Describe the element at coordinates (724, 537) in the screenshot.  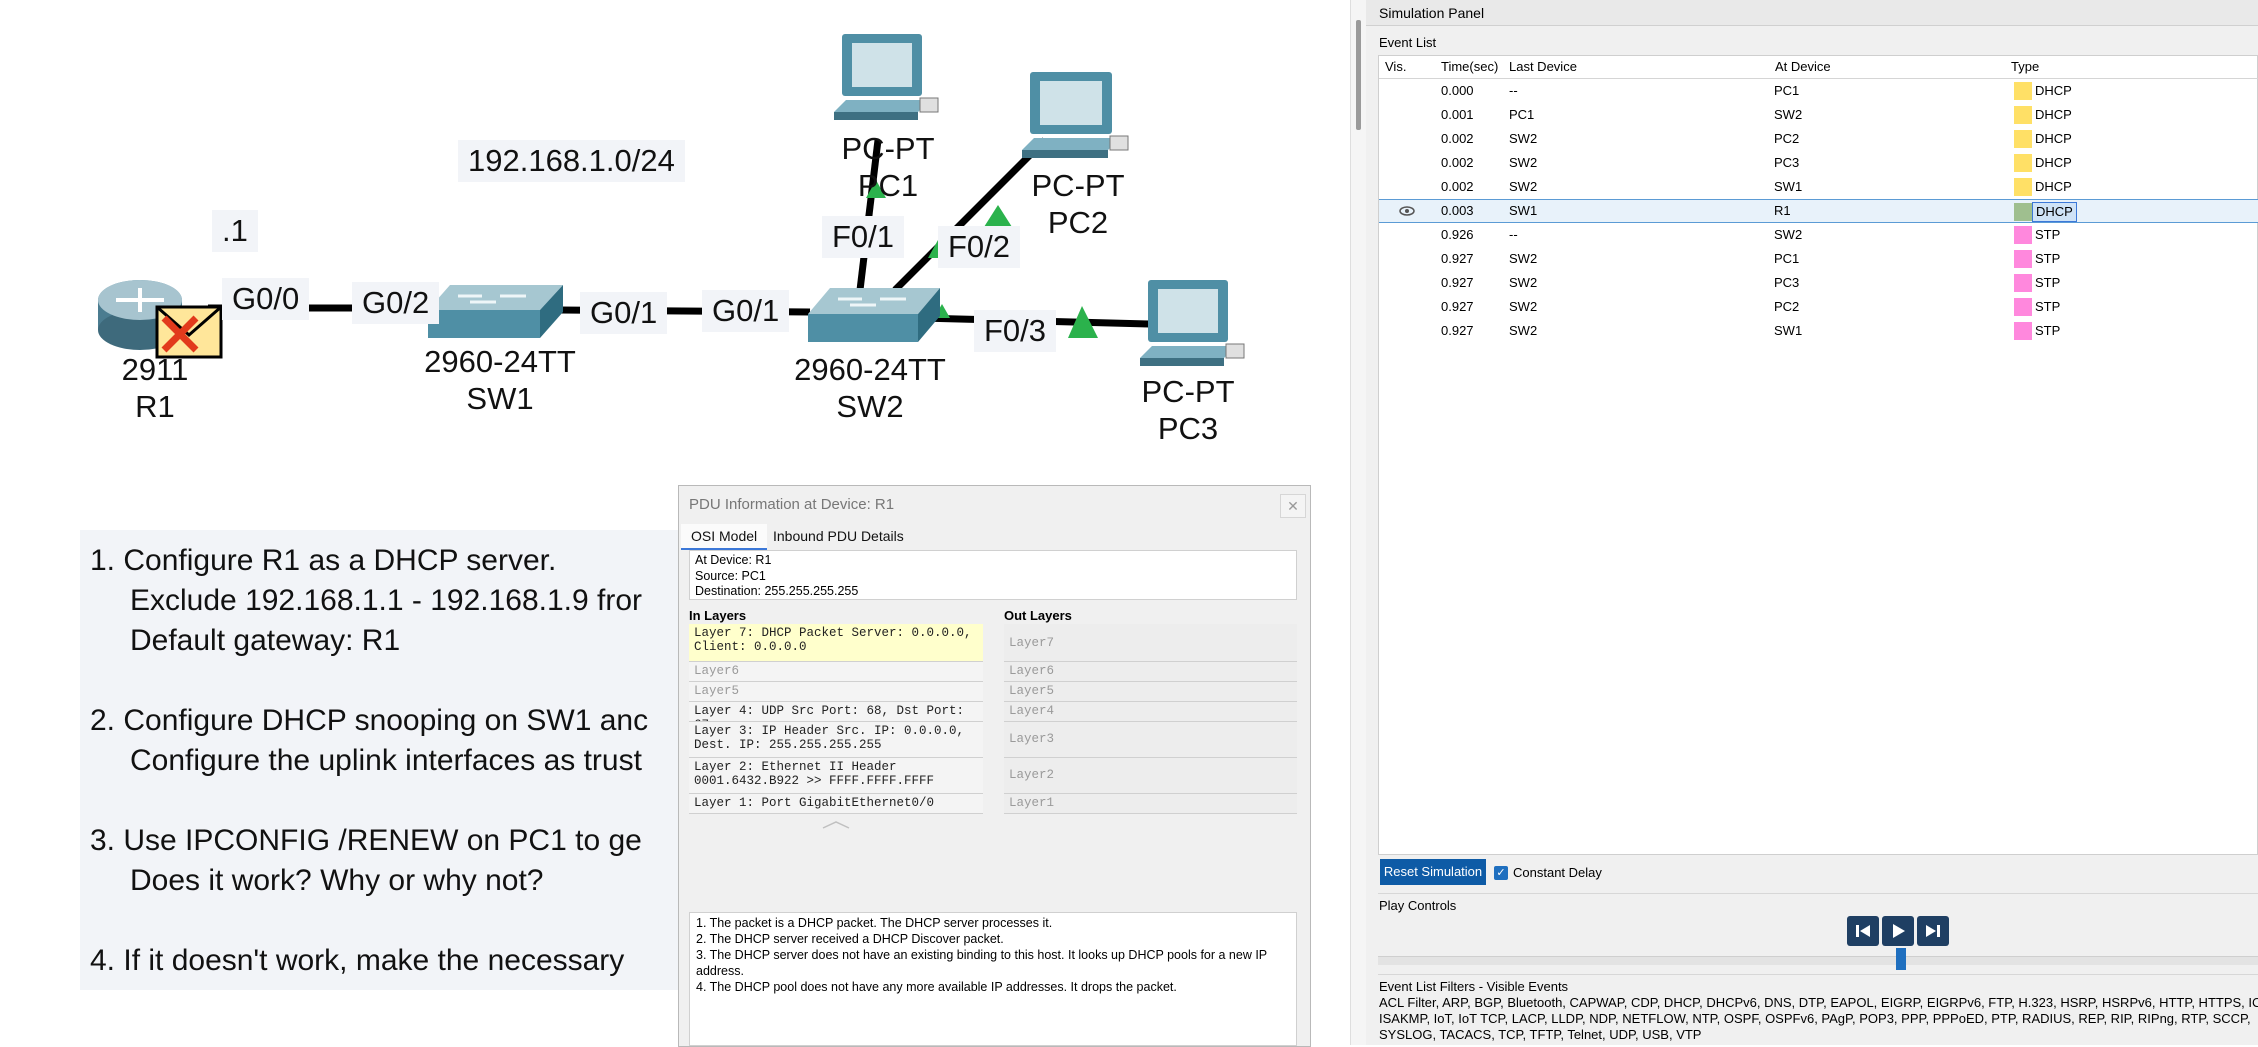
I see `tab-osi-model: OSI Model` at that location.